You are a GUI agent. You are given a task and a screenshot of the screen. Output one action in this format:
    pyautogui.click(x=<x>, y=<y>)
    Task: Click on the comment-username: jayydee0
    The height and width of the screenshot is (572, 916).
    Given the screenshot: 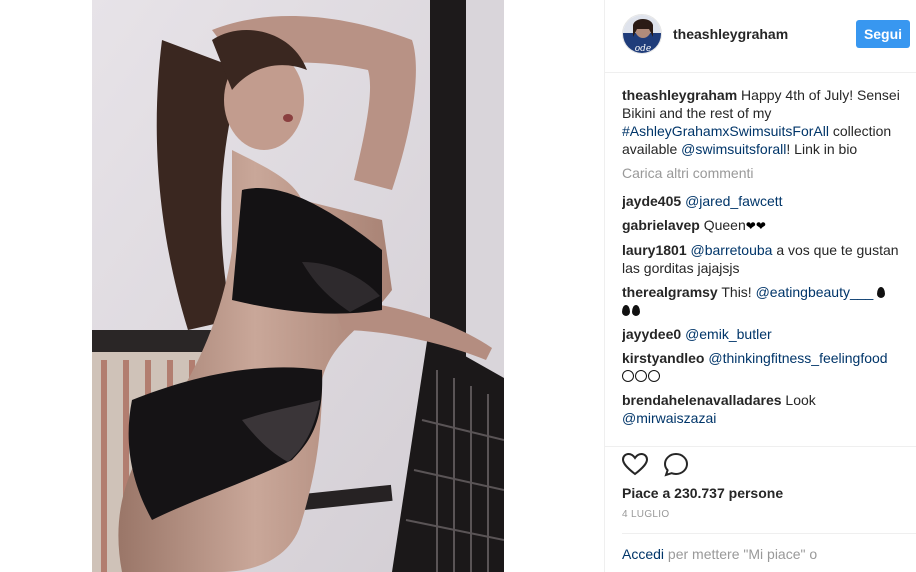 What is the action you would take?
    pyautogui.click(x=651, y=334)
    